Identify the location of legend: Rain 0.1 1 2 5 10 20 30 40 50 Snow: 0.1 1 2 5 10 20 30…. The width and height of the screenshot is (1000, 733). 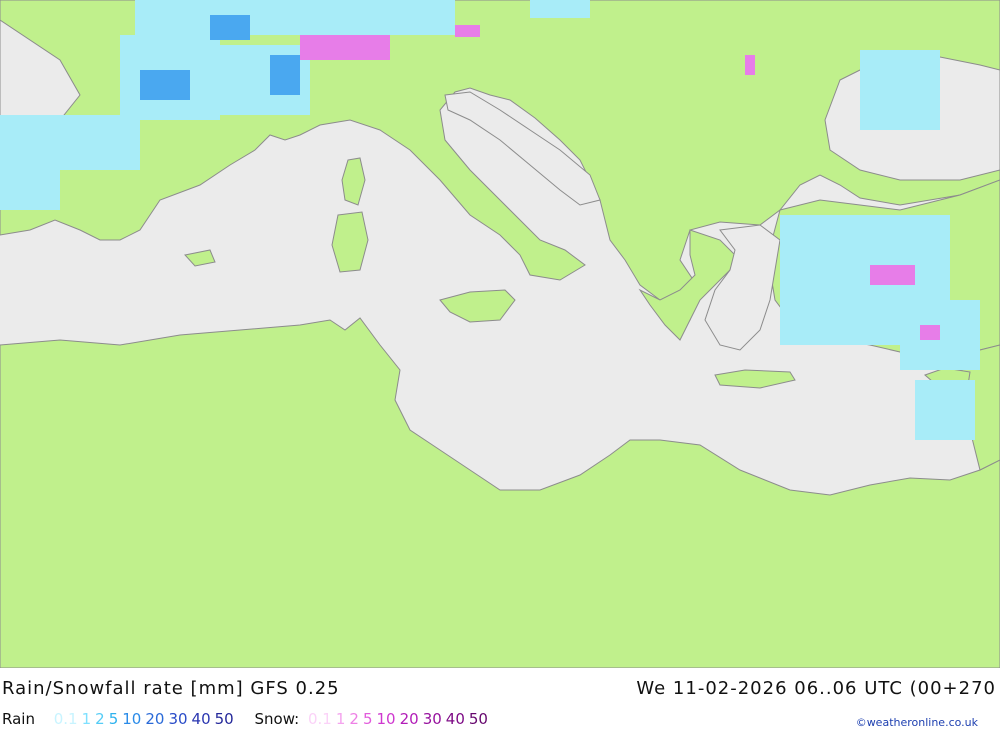
(249, 719).